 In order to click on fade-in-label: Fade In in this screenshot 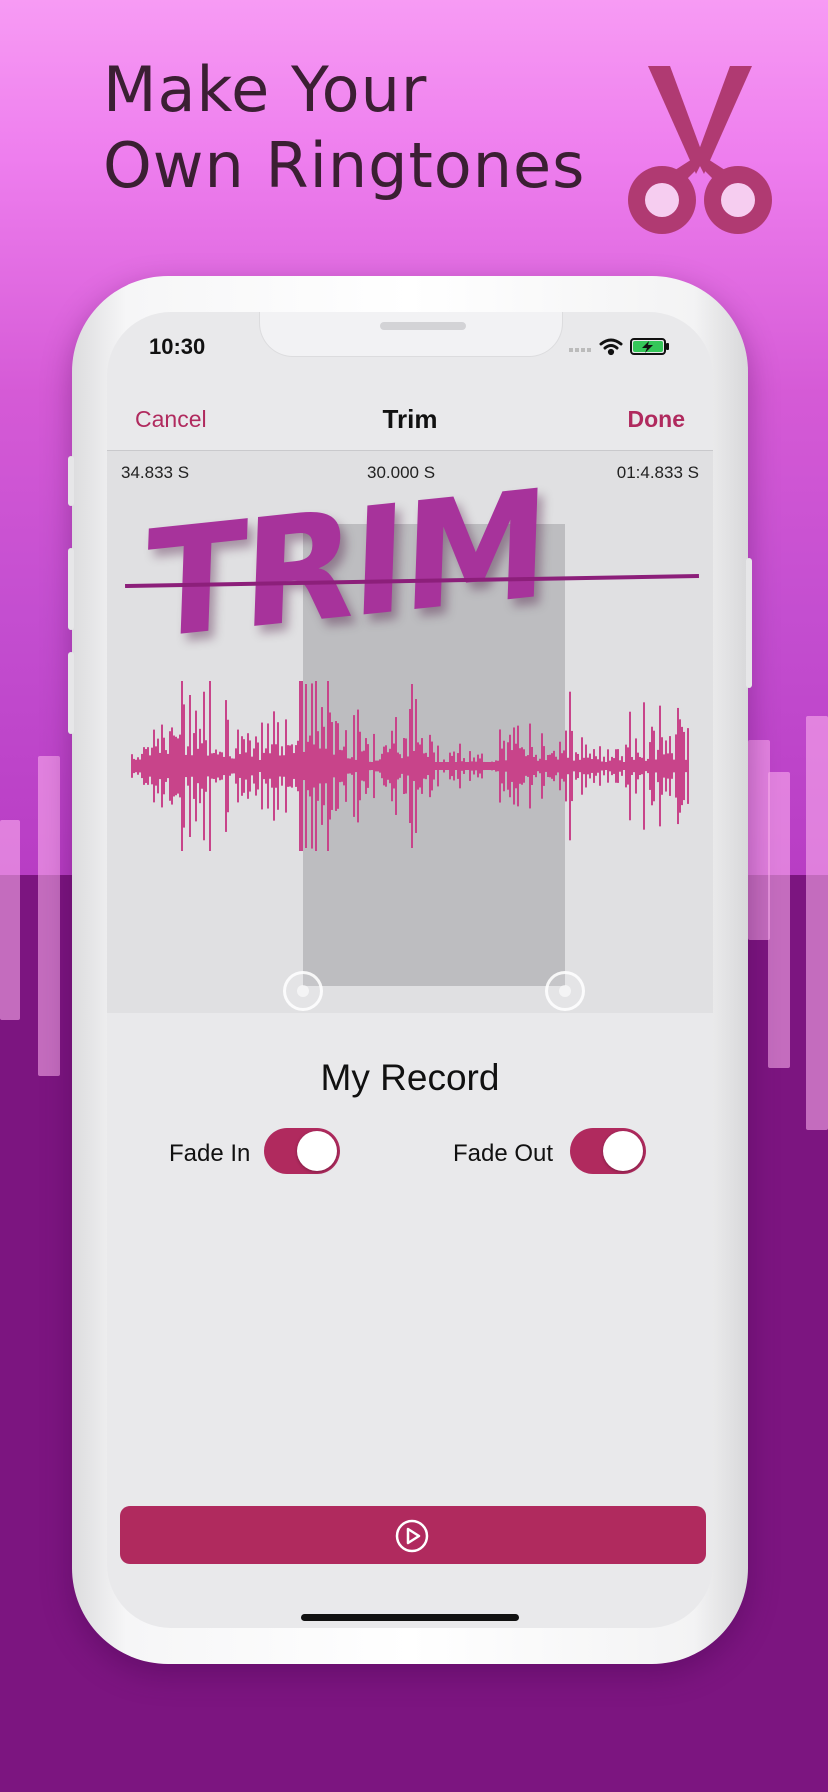, I will do `click(210, 1153)`.